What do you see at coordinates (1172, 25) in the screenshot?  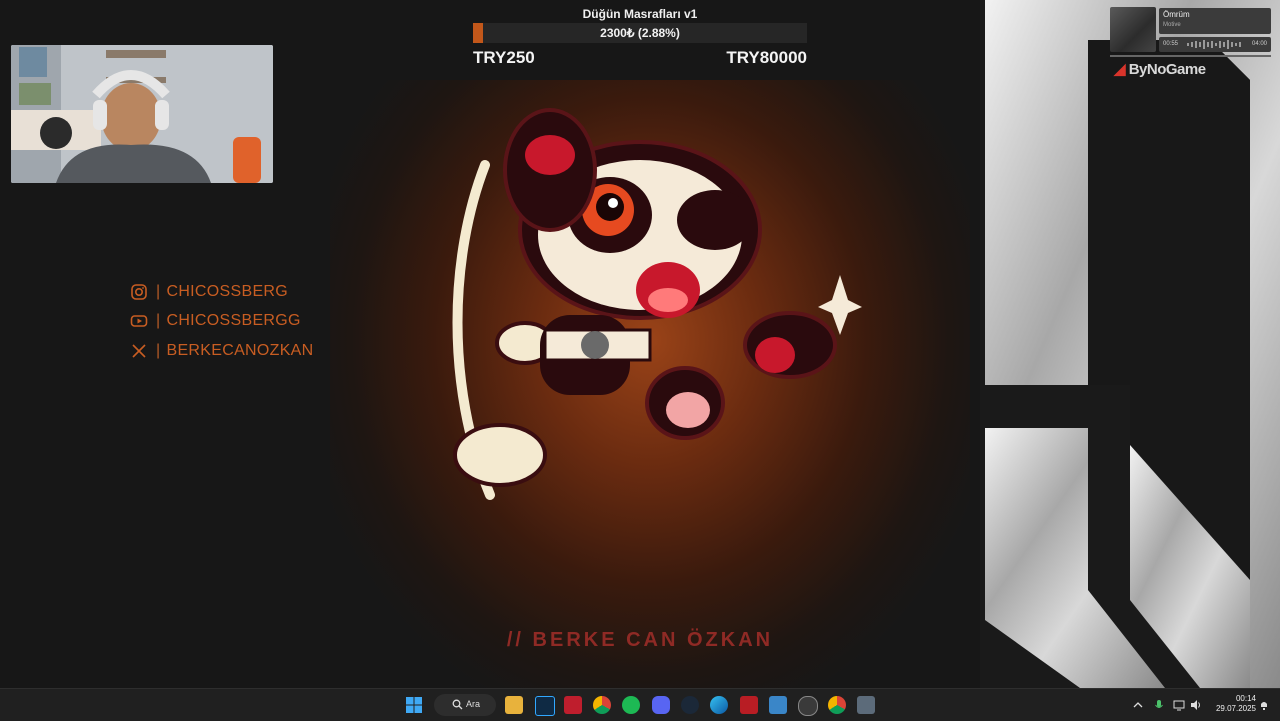 I see `track-artist: Motive` at bounding box center [1172, 25].